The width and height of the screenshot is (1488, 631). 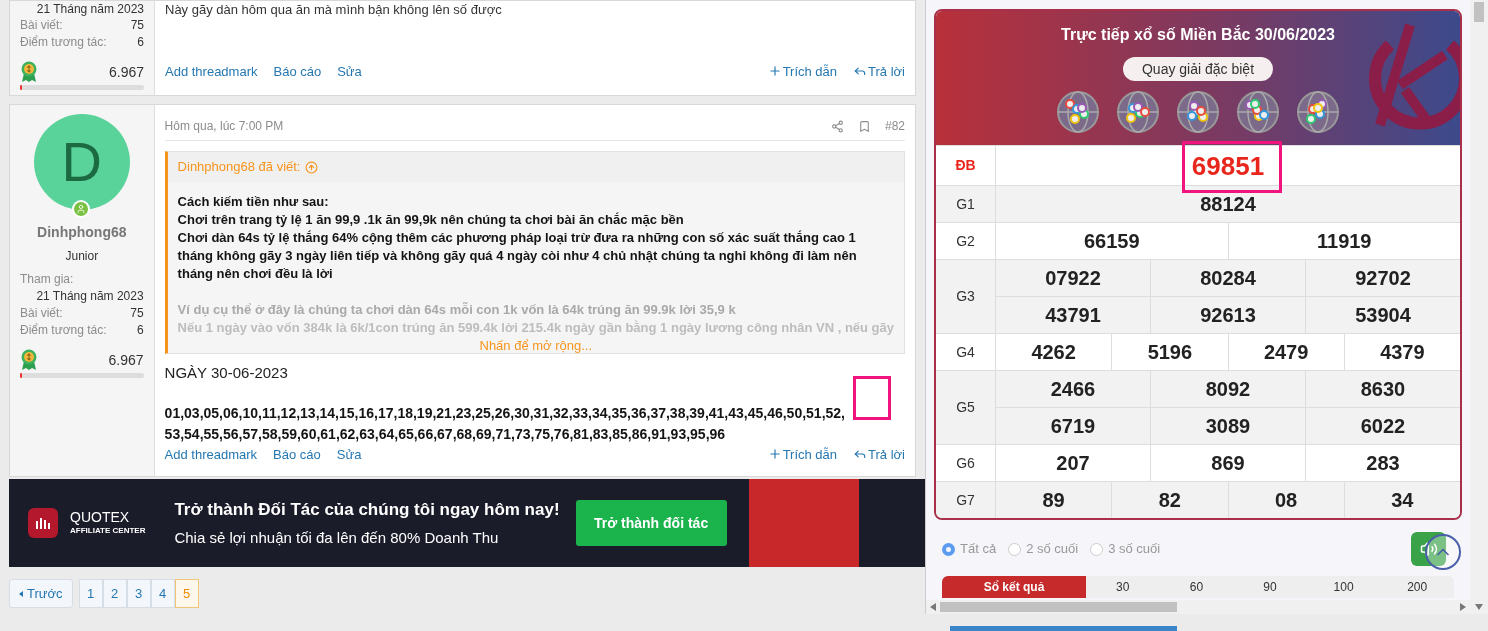 I want to click on caret-icon, so click(x=21, y=593).